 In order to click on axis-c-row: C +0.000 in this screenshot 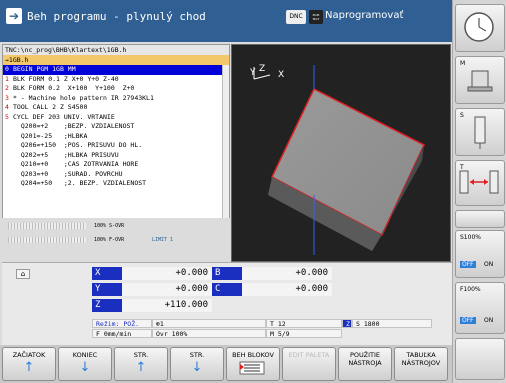, I will do `click(272, 289)`.